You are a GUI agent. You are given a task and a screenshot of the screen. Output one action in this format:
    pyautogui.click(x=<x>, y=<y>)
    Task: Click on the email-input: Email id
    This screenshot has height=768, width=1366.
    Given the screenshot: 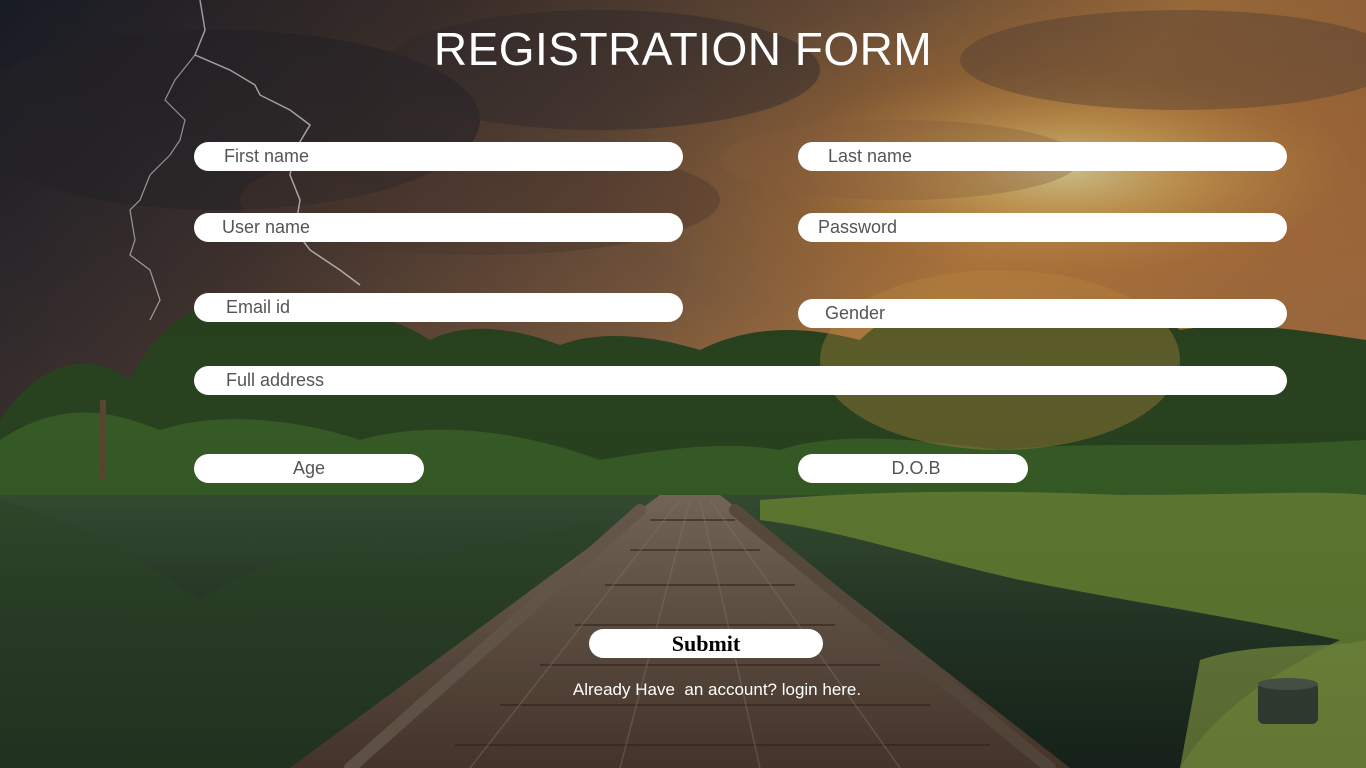 What is the action you would take?
    pyautogui.click(x=438, y=307)
    